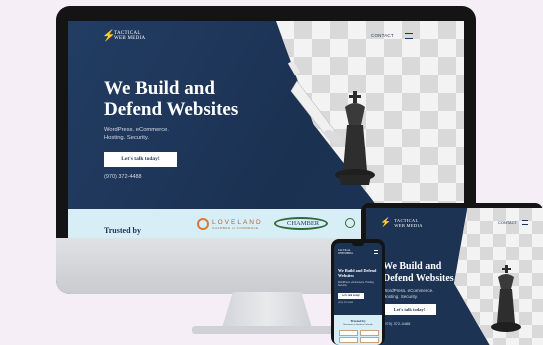 The image size is (543, 345). I want to click on tablet-headline-line2: Defend Websites, so click(418, 278).